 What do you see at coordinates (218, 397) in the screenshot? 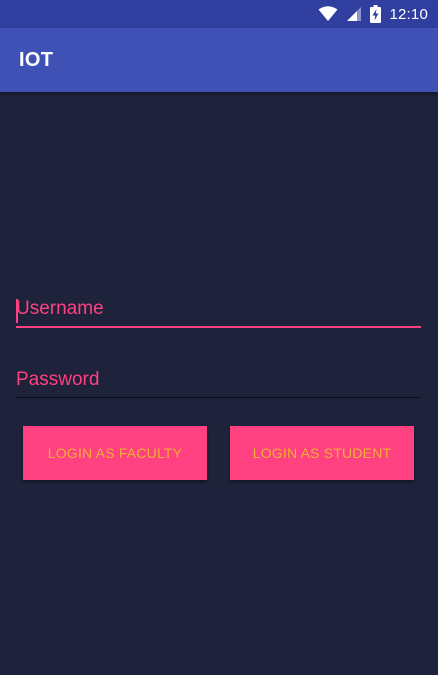
I see `password-underline` at bounding box center [218, 397].